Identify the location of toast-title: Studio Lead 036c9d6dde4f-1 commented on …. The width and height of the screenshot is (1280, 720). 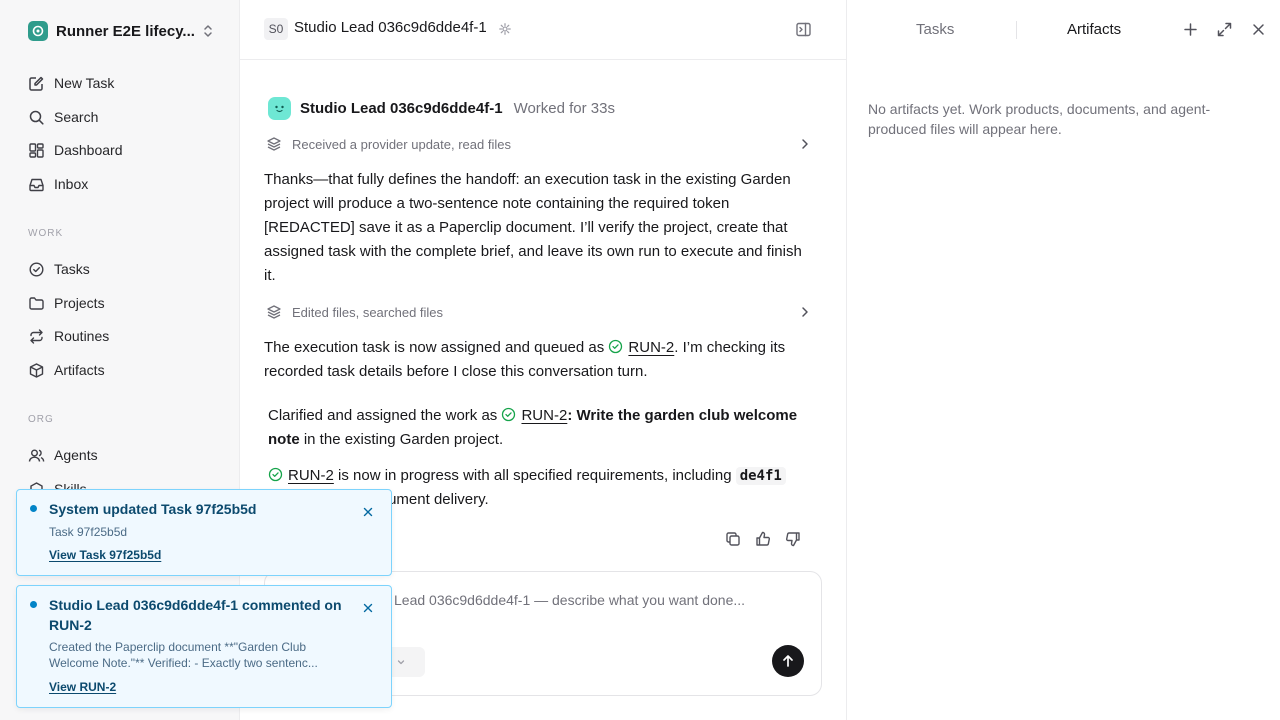
(195, 615).